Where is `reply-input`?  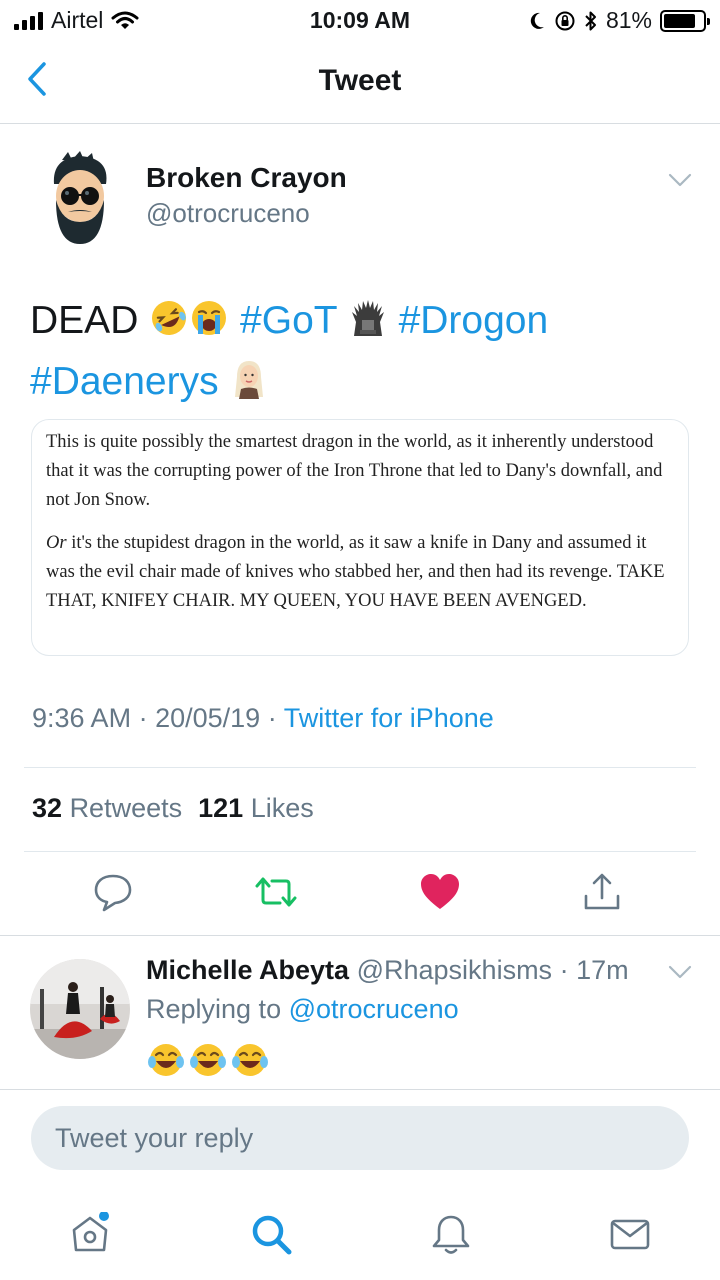 reply-input is located at coordinates (360, 1138).